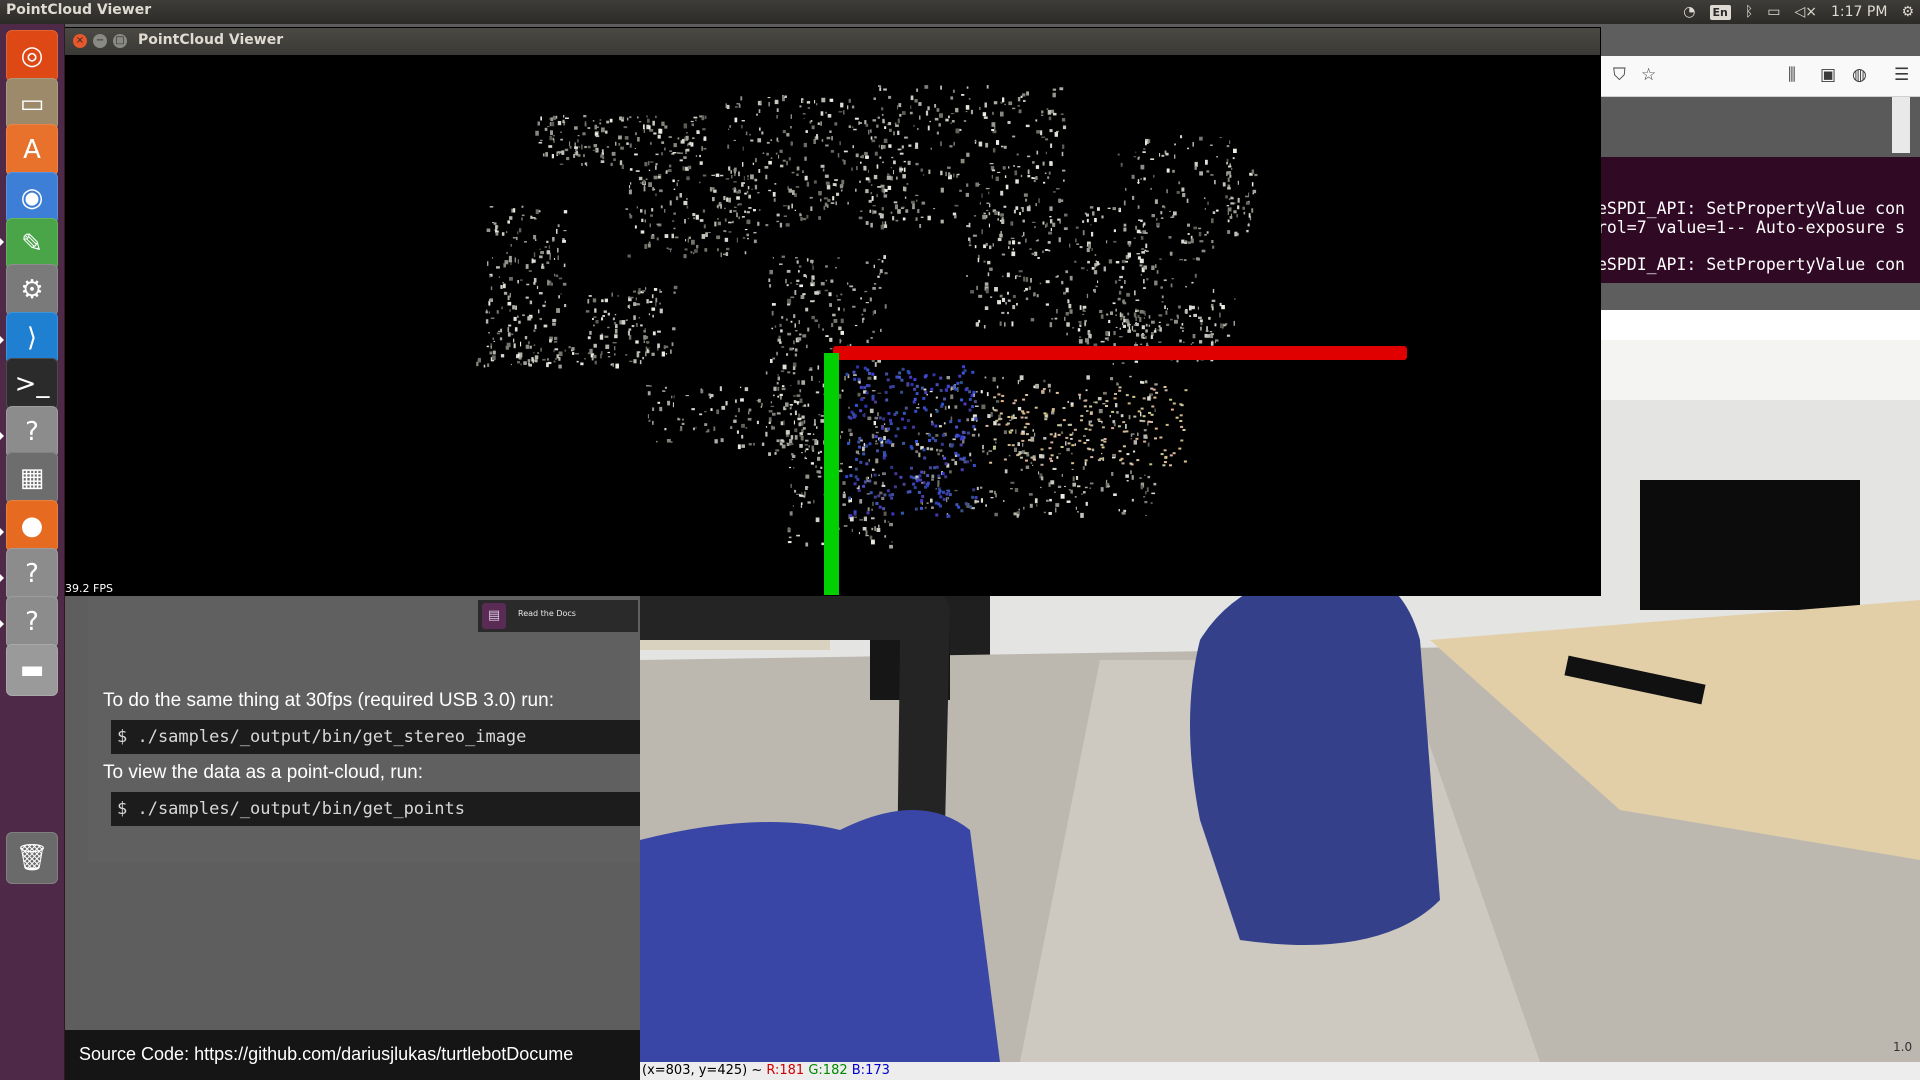 The image size is (1920, 1080). Describe the element at coordinates (32, 198) in the screenshot. I see `chromium-icon: ◉` at that location.